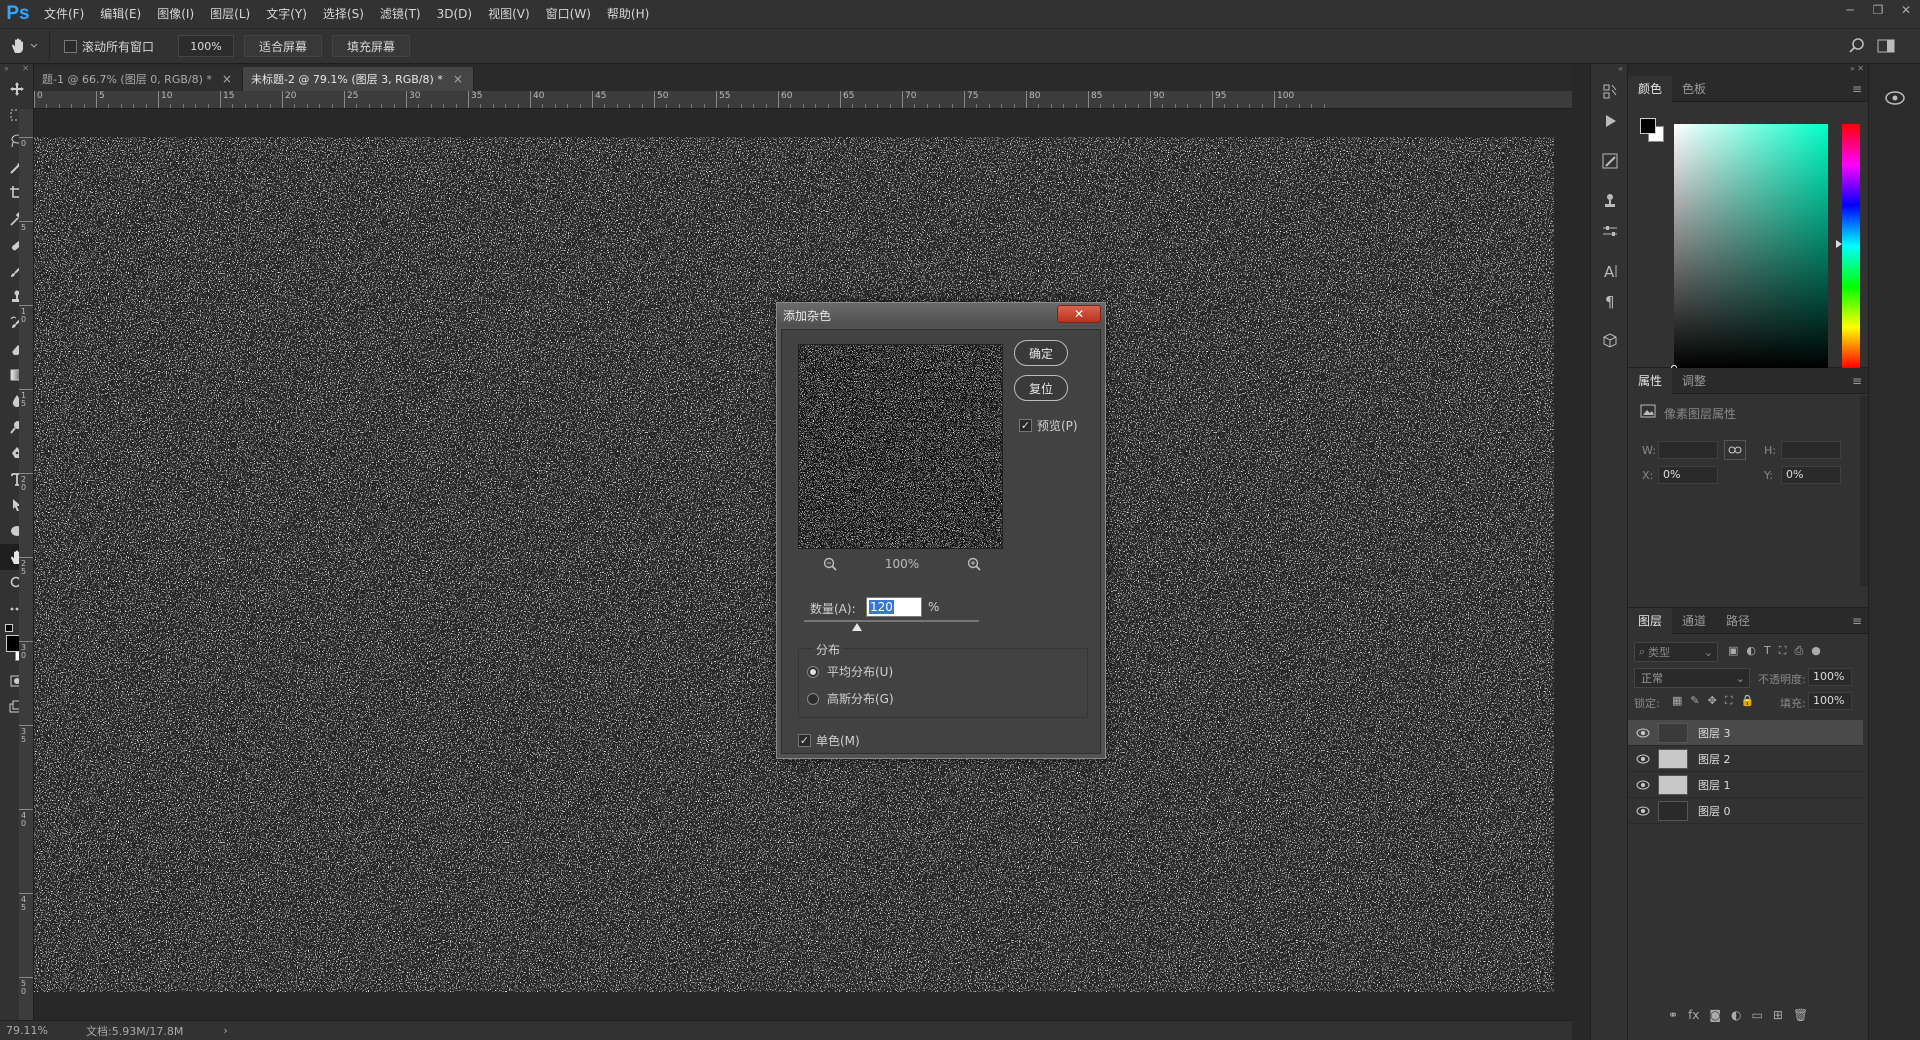 This screenshot has height=1040, width=1920. What do you see at coordinates (813, 698) in the screenshot?
I see `gaussian-radio` at bounding box center [813, 698].